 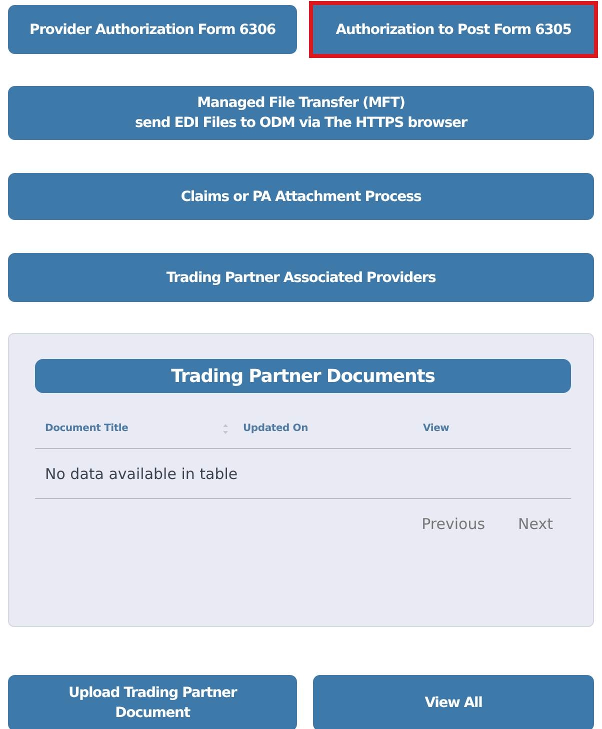 What do you see at coordinates (225, 429) in the screenshot?
I see `sort-icon` at bounding box center [225, 429].